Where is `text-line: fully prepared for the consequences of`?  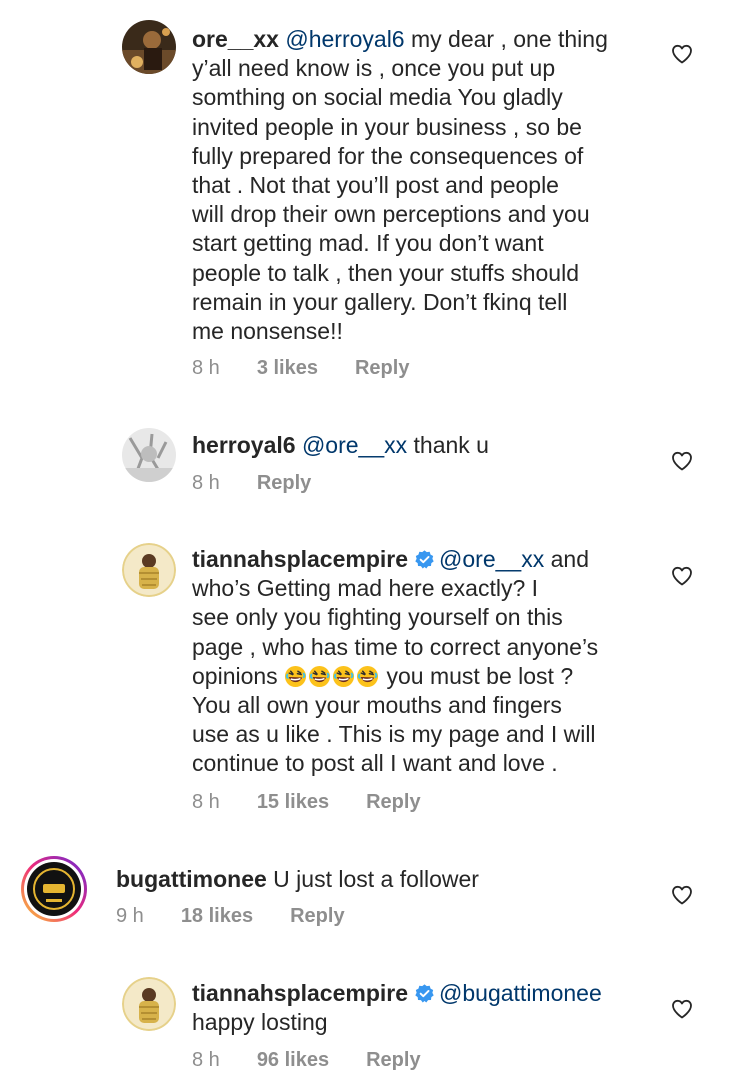 text-line: fully prepared for the consequences of is located at coordinates (388, 155).